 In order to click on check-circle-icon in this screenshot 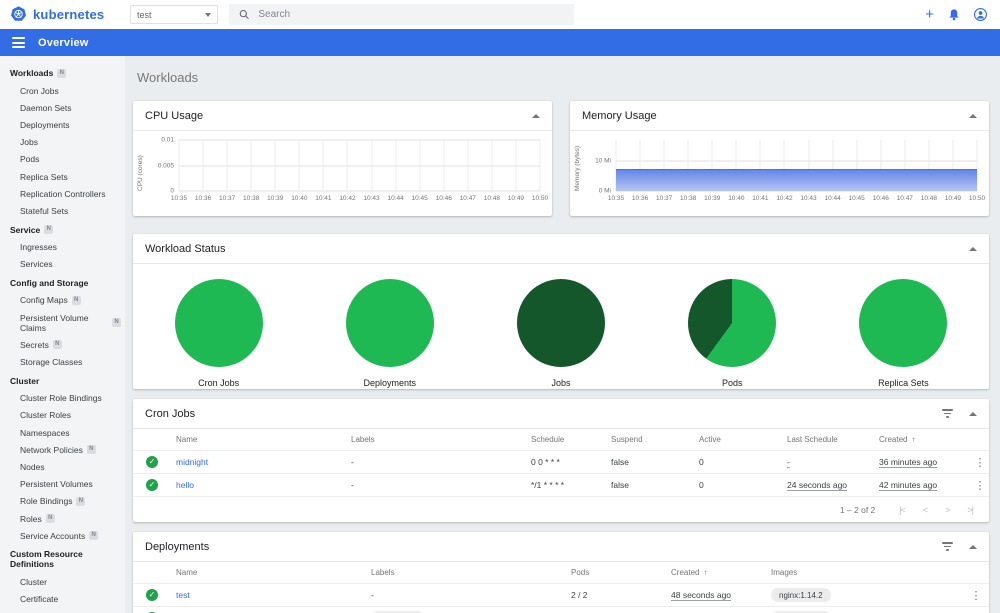, I will do `click(152, 462)`.